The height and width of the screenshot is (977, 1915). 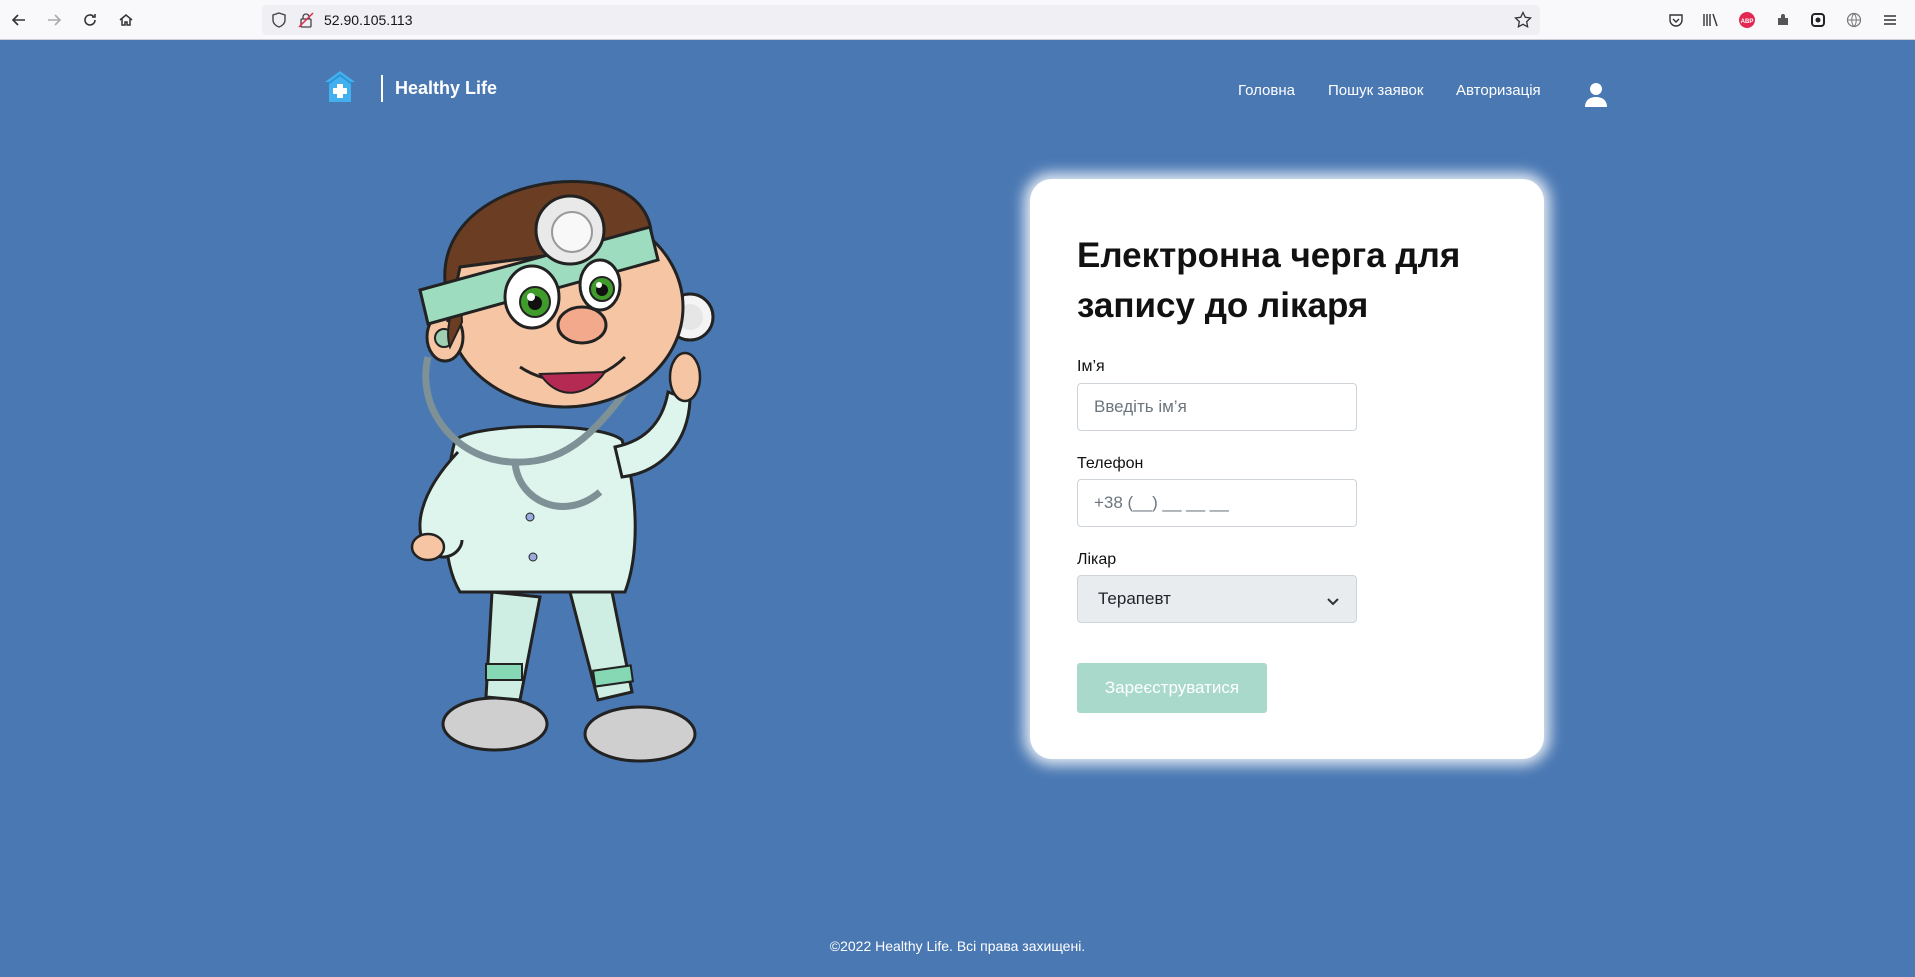 What do you see at coordinates (1110, 463) in the screenshot?
I see `phone-label: Телефон` at bounding box center [1110, 463].